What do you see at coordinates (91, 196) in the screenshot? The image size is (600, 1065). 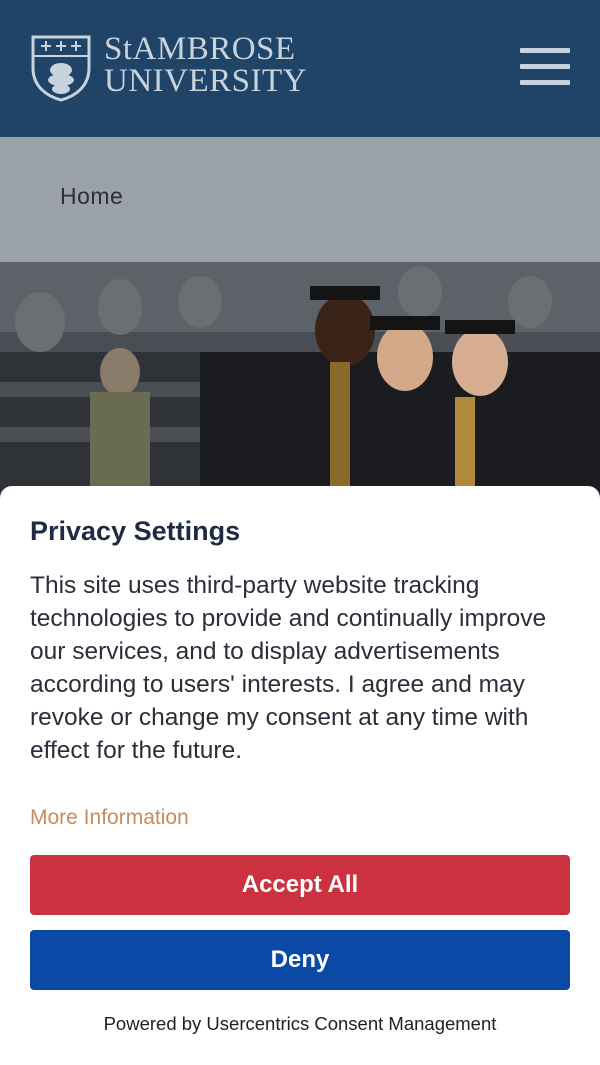 I see `breadcrumb-home-link: Home` at bounding box center [91, 196].